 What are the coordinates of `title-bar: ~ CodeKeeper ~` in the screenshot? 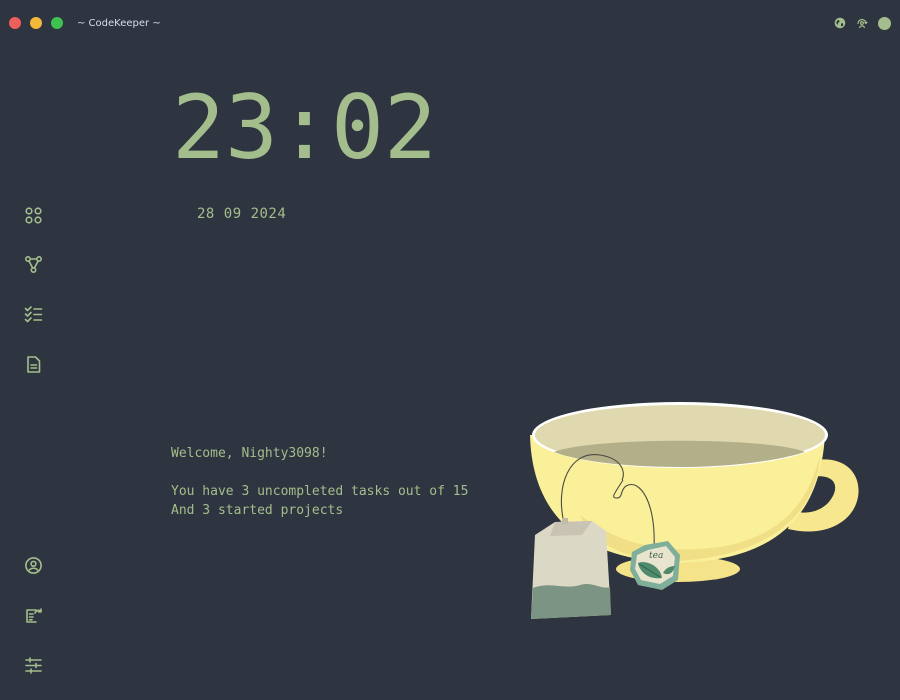 It's located at (450, 23).